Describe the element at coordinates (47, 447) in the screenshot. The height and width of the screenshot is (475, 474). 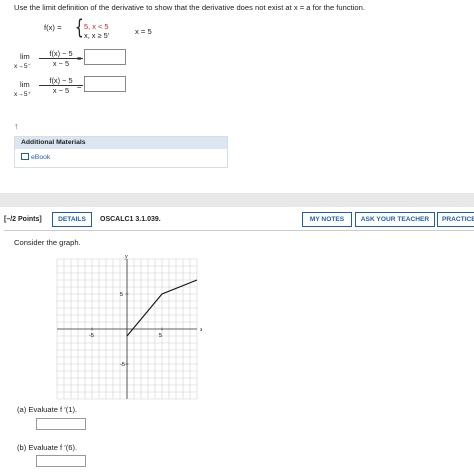
I see `part-b-label: (b) Evaluate f ′(6).` at that location.